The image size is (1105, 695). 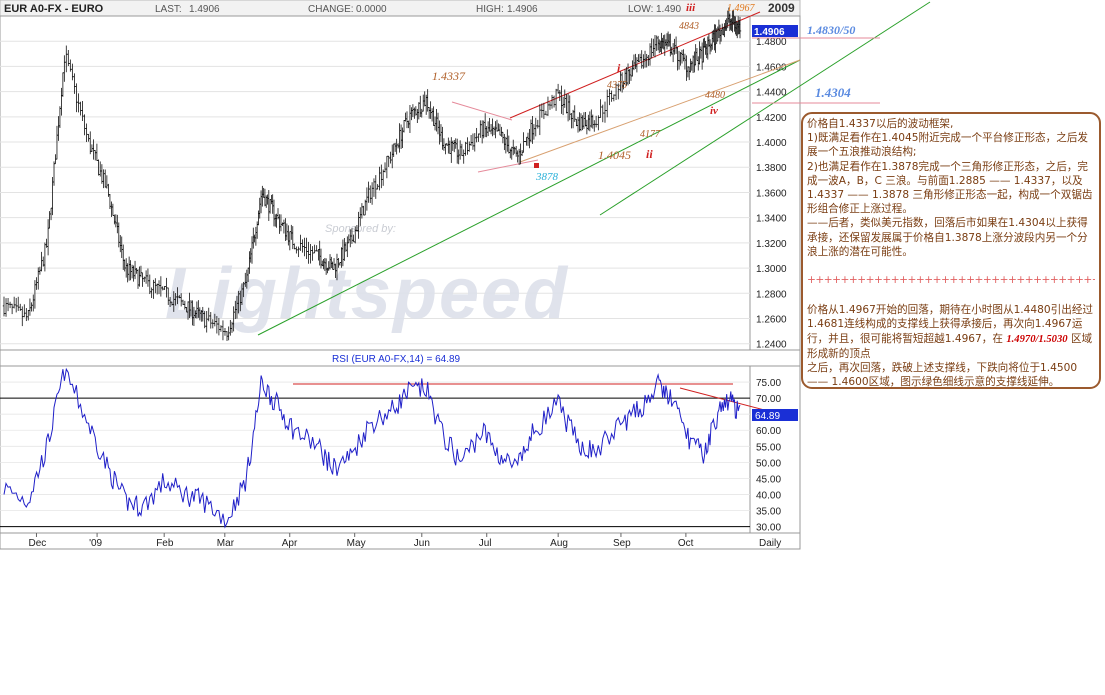 What do you see at coordinates (356, 543) in the screenshot?
I see `x-axis-label: May` at bounding box center [356, 543].